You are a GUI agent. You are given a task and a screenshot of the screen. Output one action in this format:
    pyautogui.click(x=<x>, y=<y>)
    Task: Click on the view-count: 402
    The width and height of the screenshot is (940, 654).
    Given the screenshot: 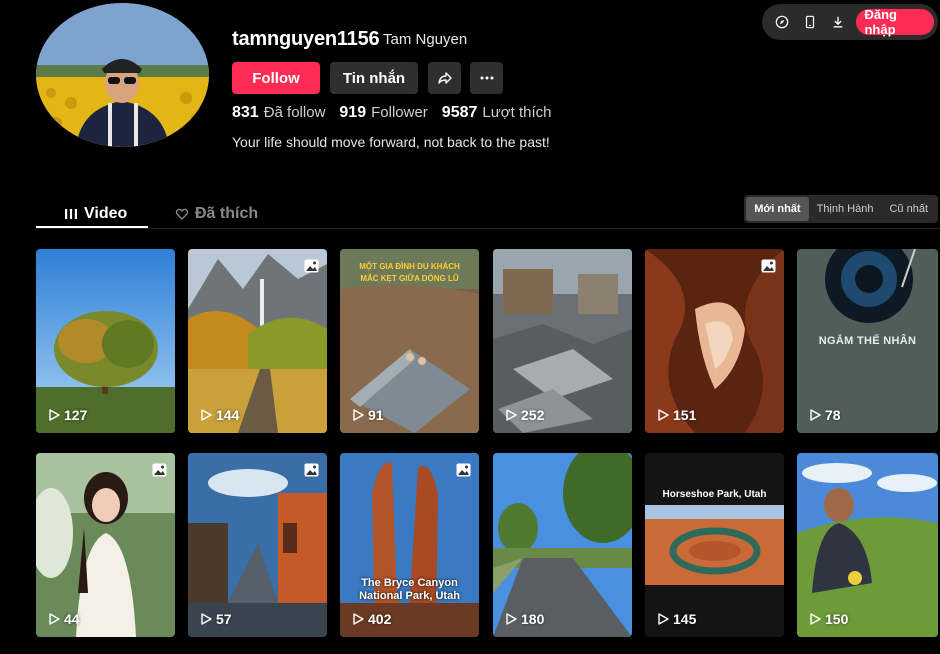 What is the action you would take?
    pyautogui.click(x=371, y=619)
    